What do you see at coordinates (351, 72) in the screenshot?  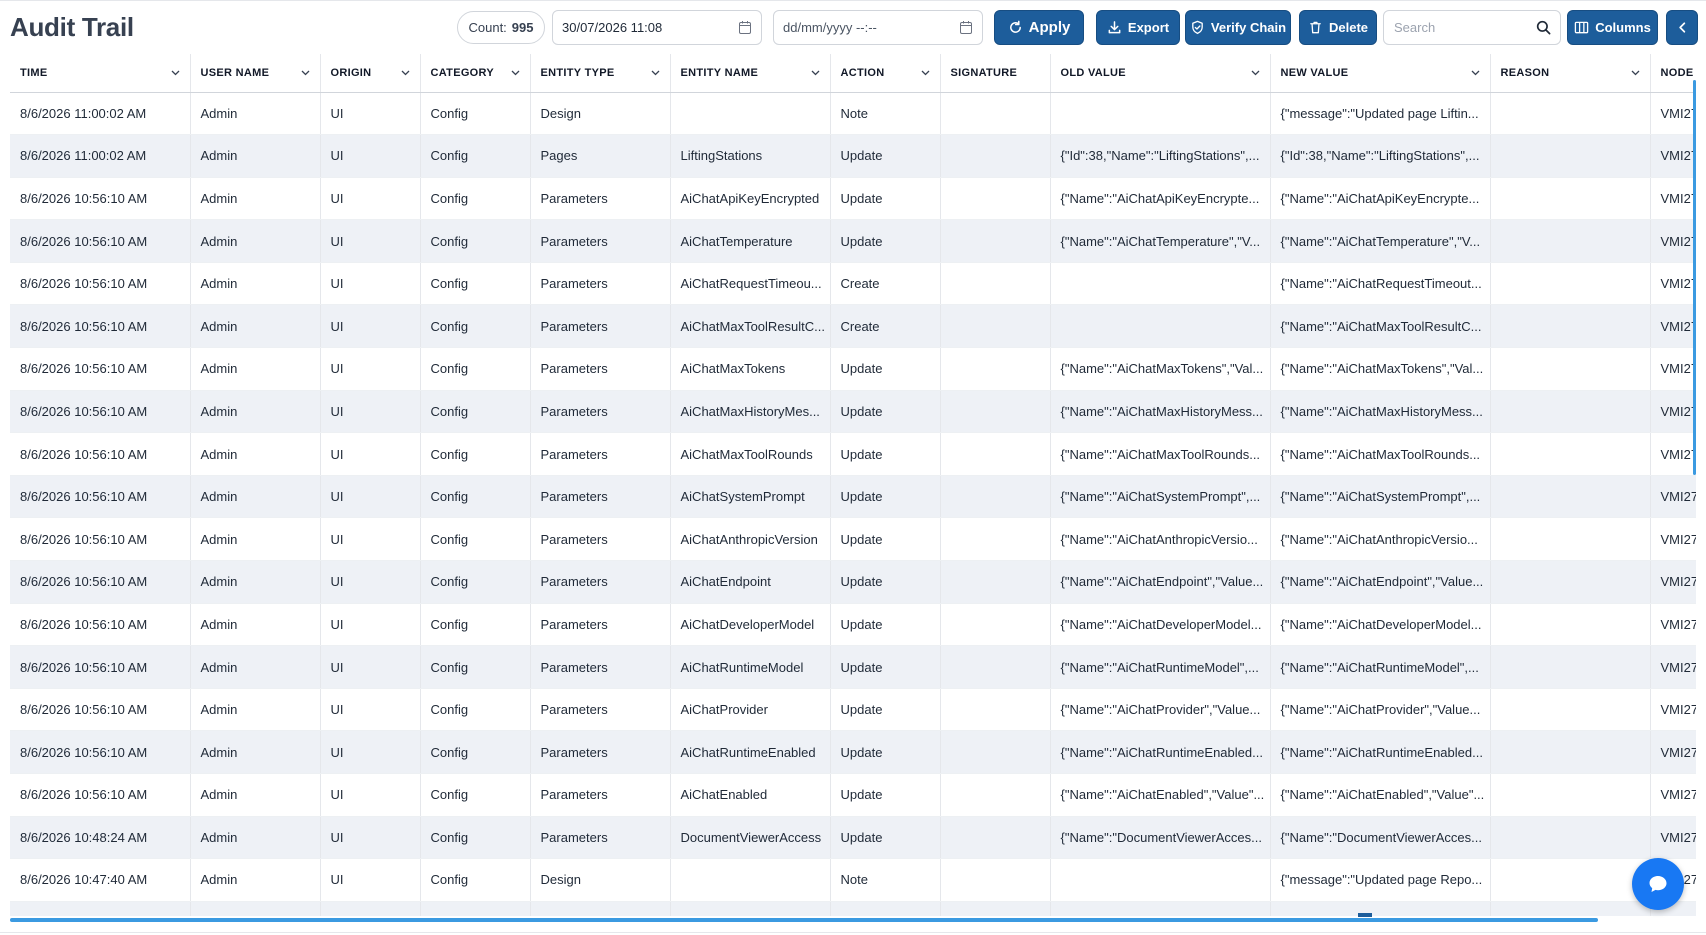 I see `column-header-label: ORIGIN` at bounding box center [351, 72].